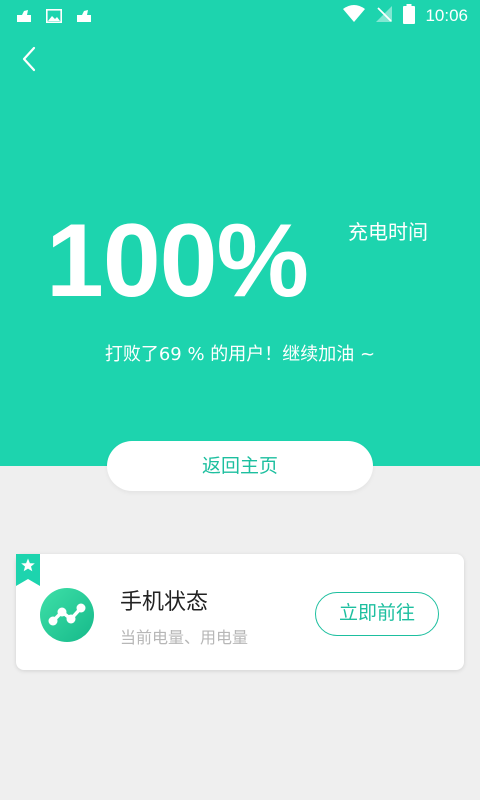  I want to click on status-bar-time: 10:06, so click(446, 15).